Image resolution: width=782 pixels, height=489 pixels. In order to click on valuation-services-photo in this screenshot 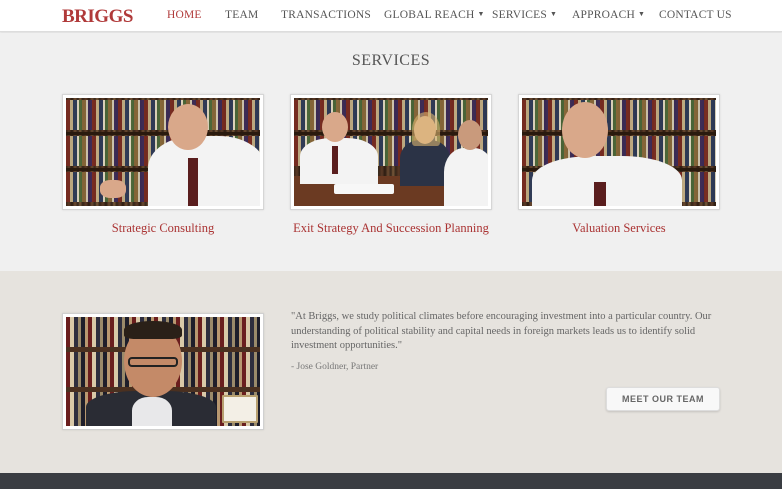, I will do `click(619, 152)`.